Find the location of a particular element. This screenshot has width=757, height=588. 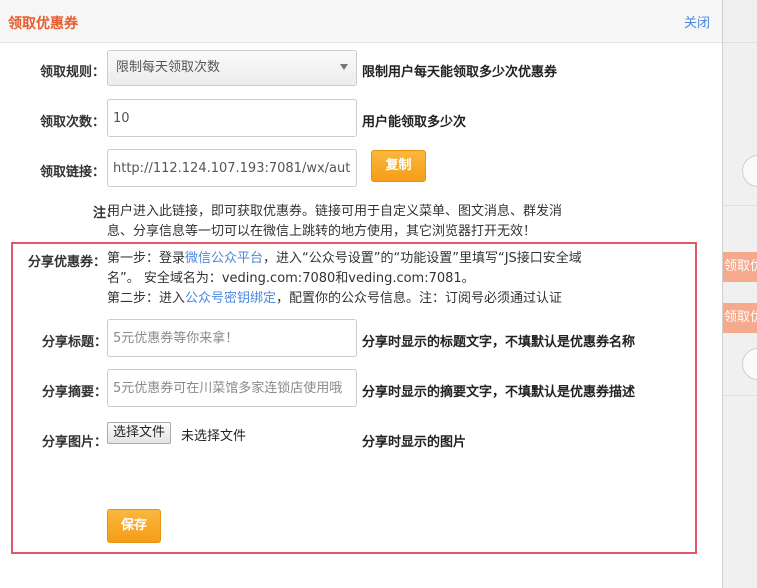

rule-hint: 限制用户每天能领取多少次优惠券 is located at coordinates (460, 72).